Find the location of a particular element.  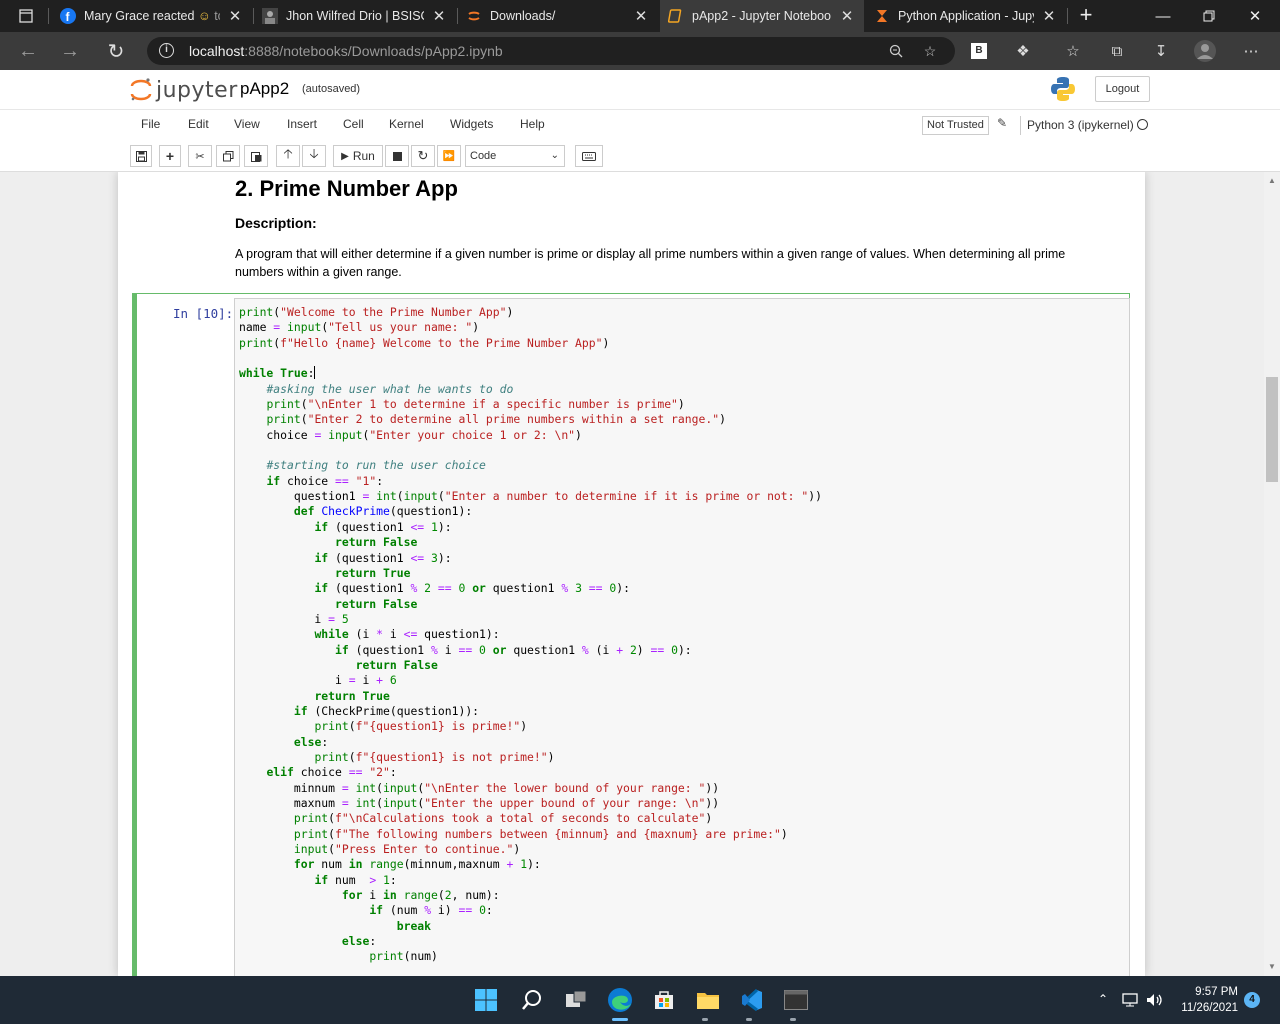

menu-kernel: Kernel is located at coordinates (406, 124).